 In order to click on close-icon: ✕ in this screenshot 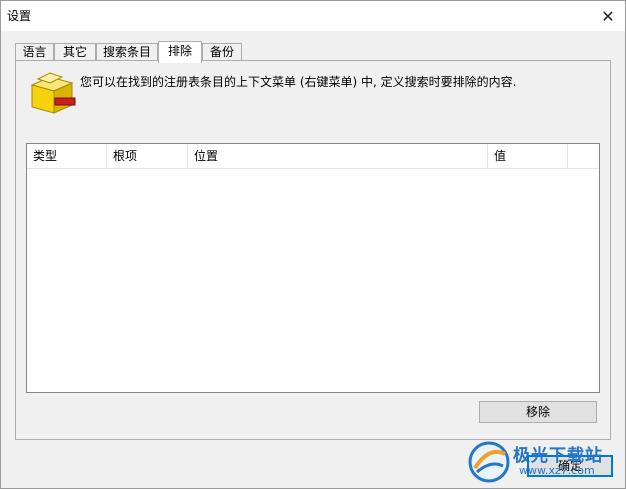, I will do `click(608, 16)`.